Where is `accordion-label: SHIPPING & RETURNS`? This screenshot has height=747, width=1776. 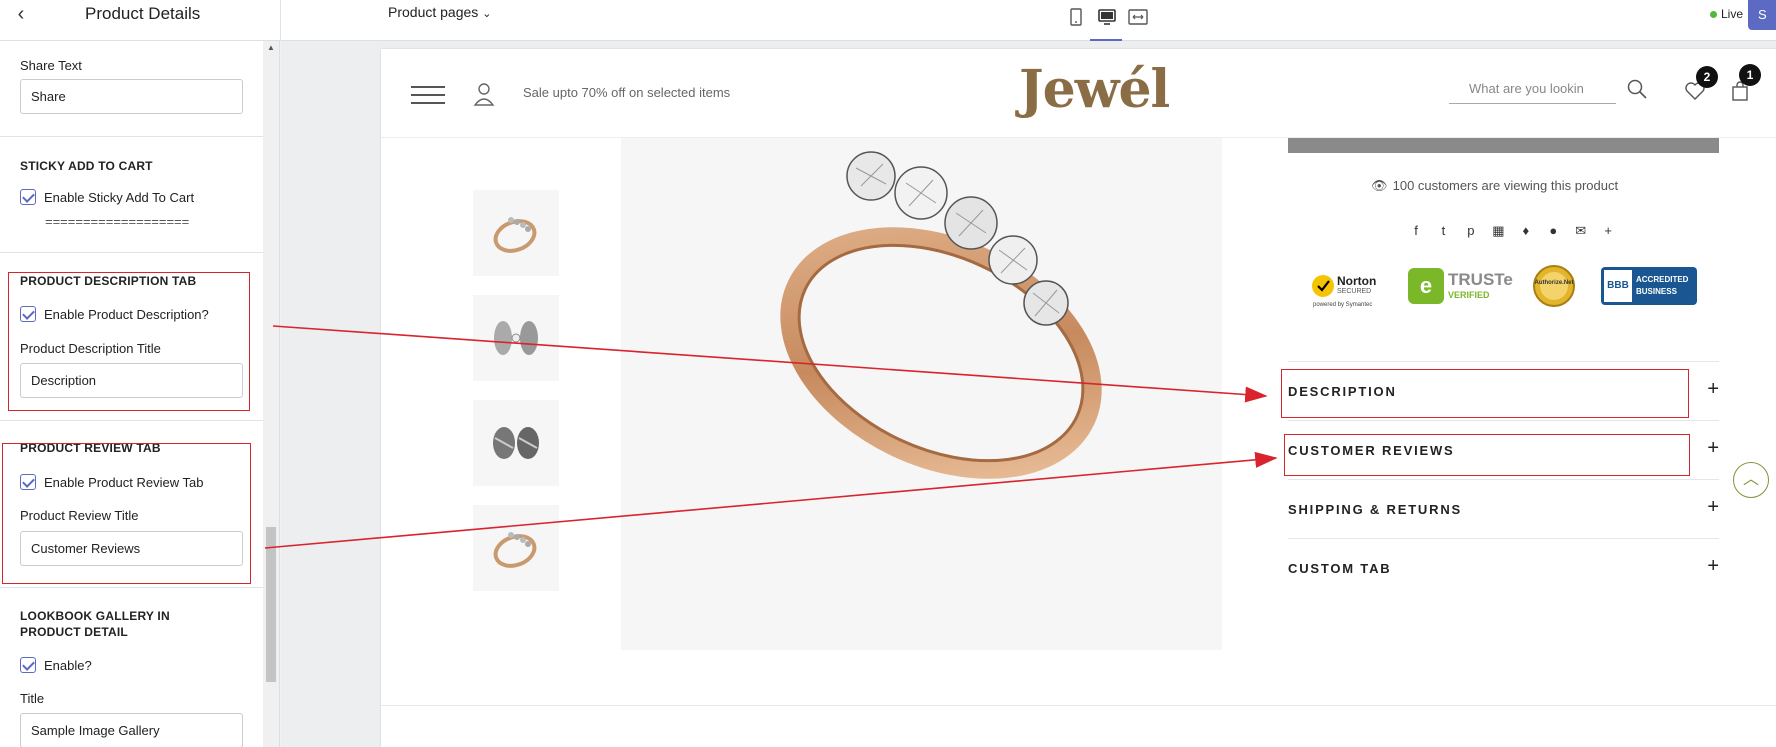
accordion-label: SHIPPING & RETURNS is located at coordinates (1375, 509).